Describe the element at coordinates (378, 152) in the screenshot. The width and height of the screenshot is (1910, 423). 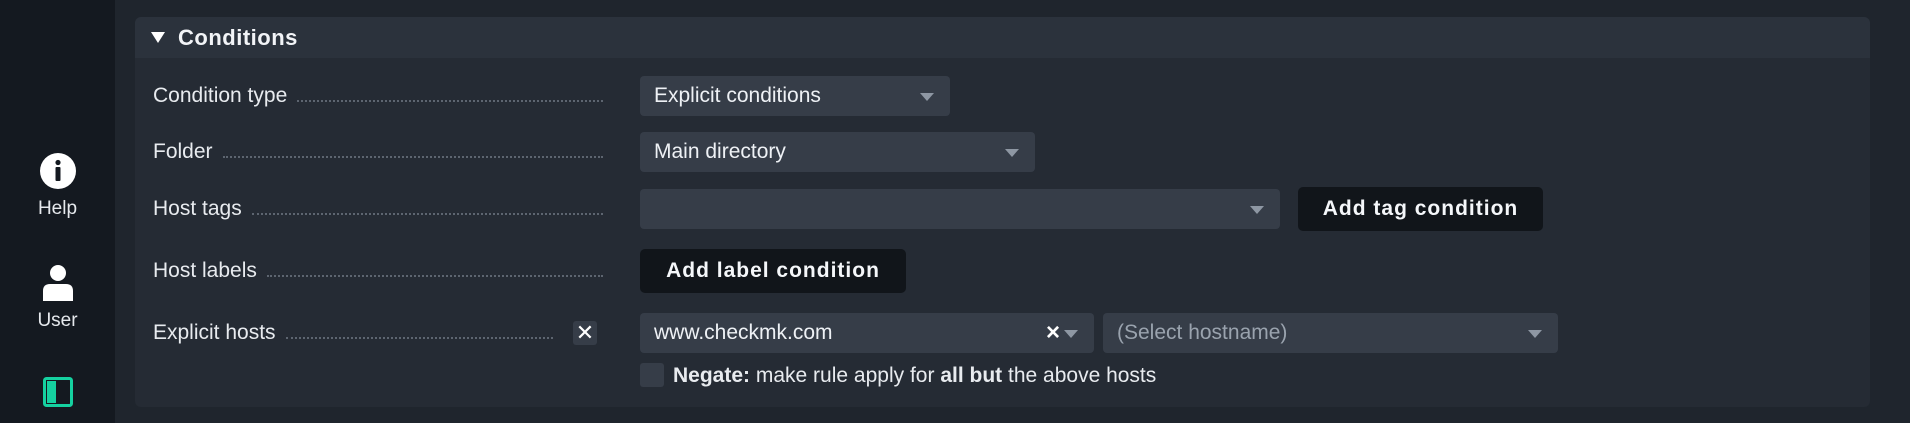
I see `folder-label: Folder` at that location.